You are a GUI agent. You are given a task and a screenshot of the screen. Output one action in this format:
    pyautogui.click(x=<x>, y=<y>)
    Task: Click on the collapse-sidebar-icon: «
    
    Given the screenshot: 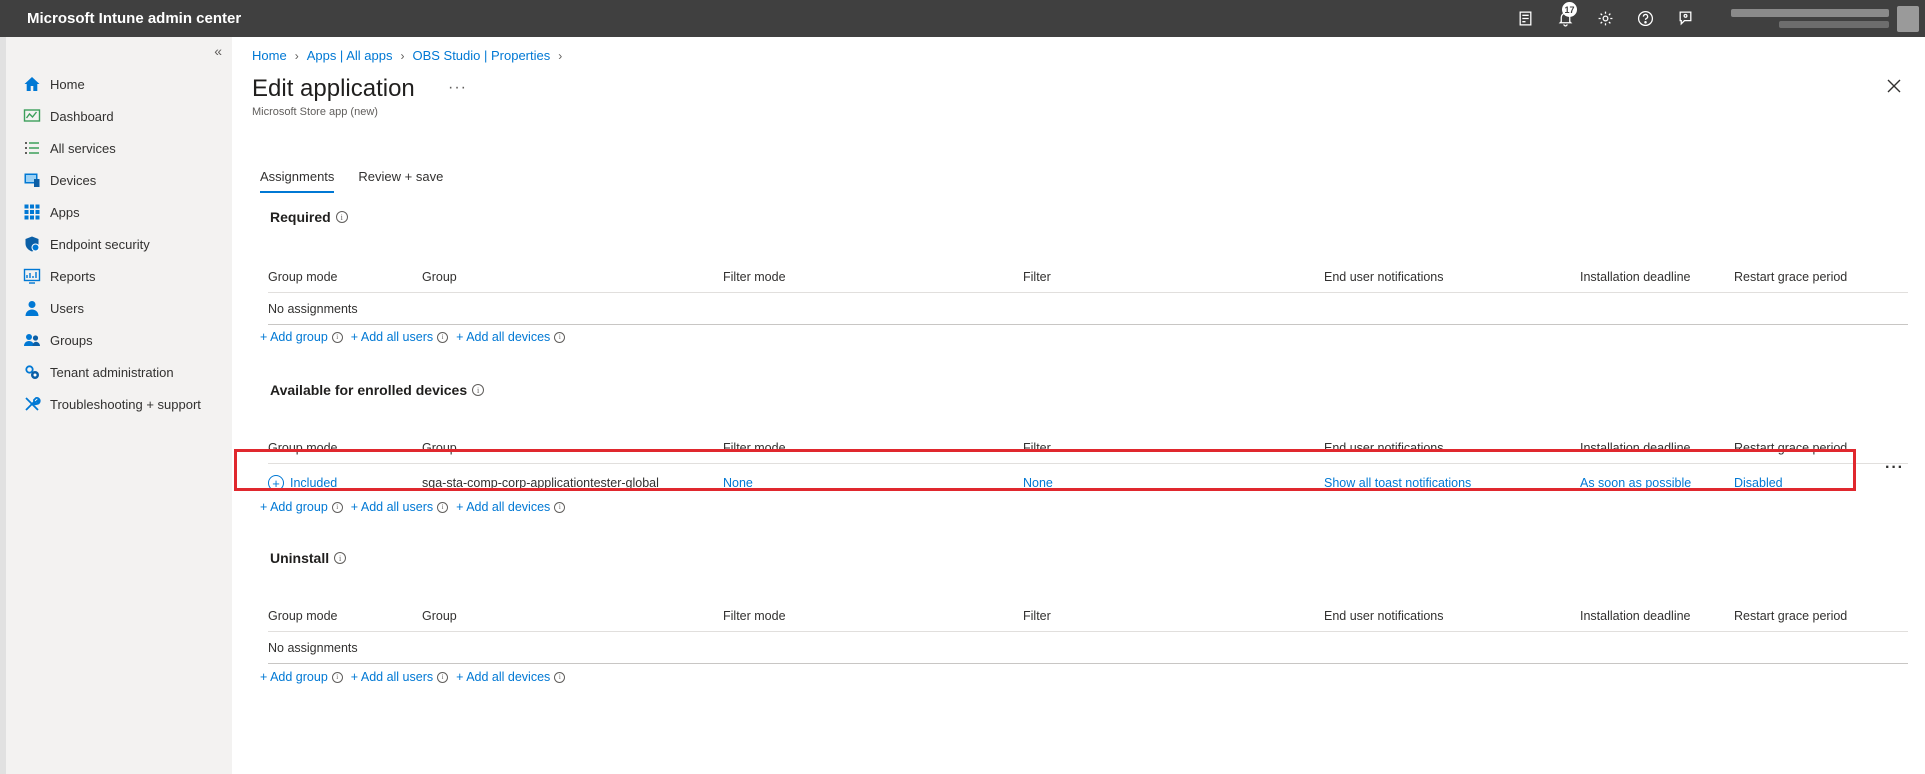 What is the action you would take?
    pyautogui.click(x=218, y=51)
    